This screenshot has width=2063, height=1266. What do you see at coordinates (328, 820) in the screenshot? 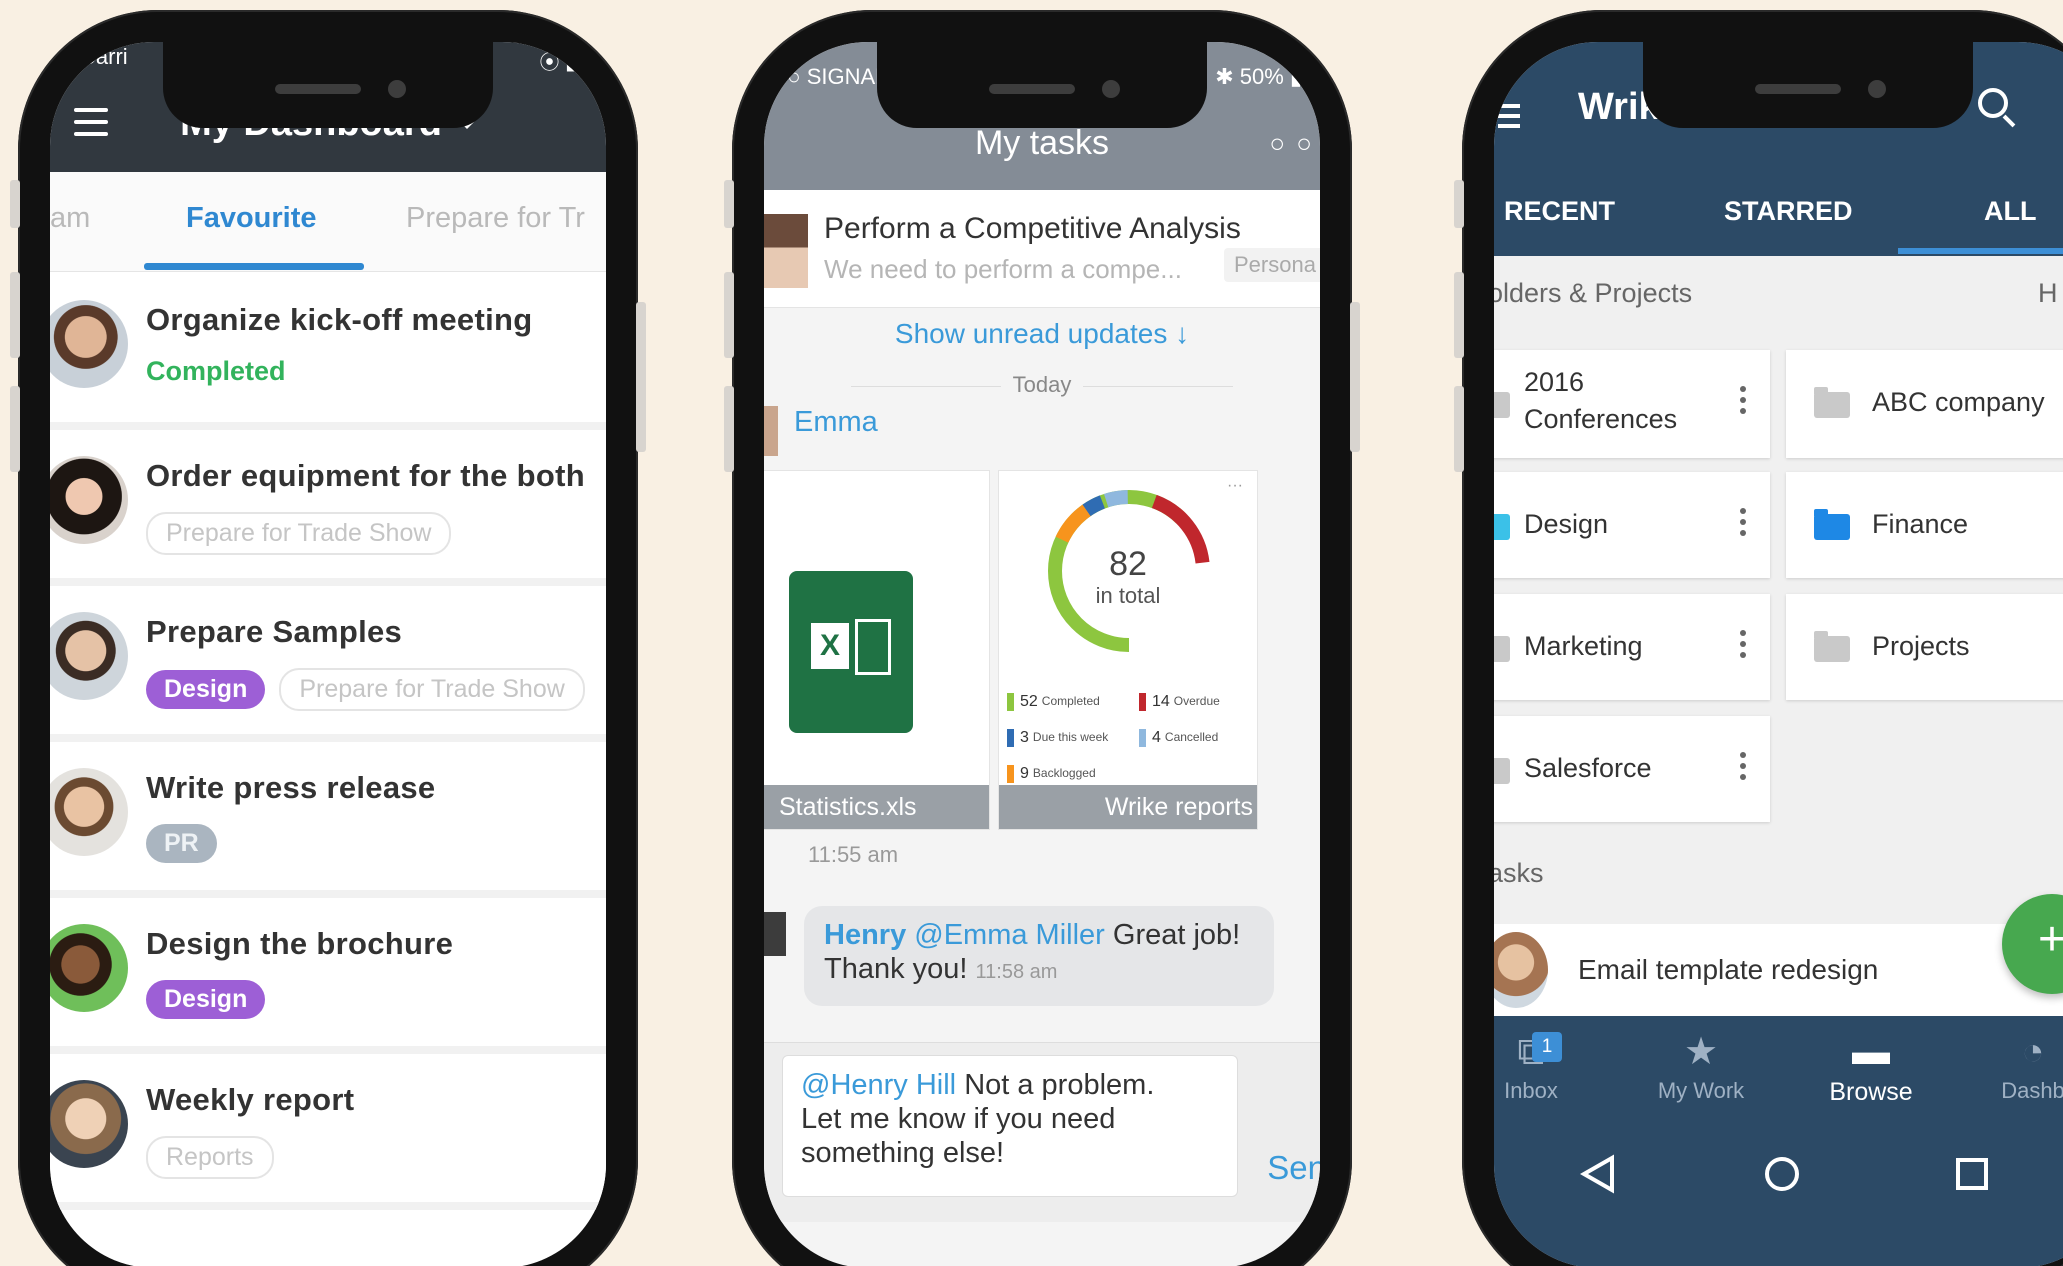
I see `list-item: Write press release PR` at bounding box center [328, 820].